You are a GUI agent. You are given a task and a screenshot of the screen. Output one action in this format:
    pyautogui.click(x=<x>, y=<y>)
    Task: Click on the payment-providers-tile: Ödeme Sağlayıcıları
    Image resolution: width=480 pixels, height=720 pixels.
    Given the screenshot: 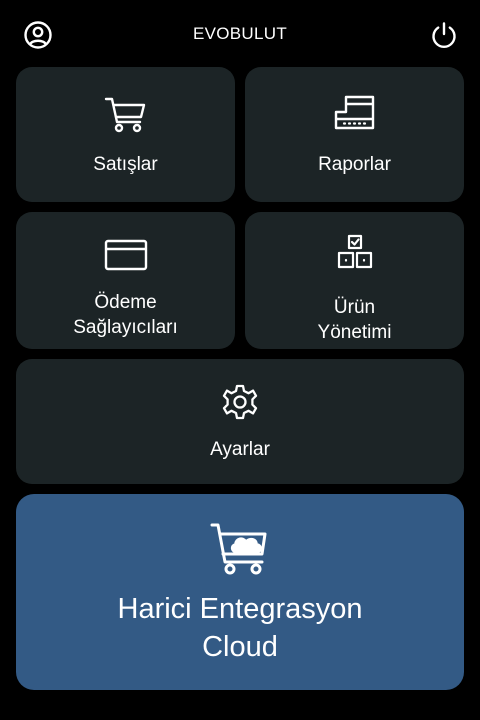 What is the action you would take?
    pyautogui.click(x=125, y=280)
    